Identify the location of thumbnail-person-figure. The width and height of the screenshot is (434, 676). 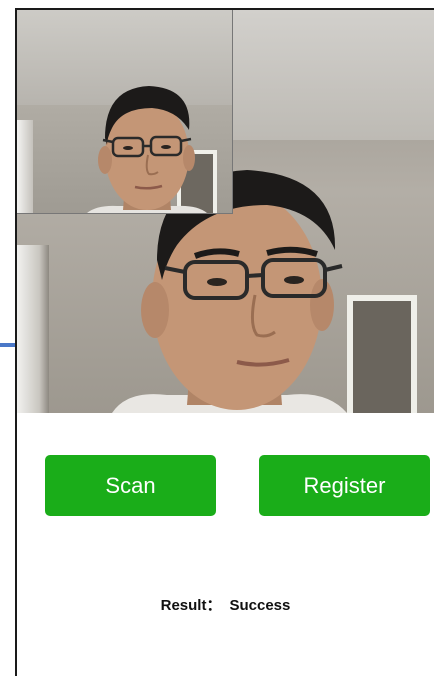
(147, 149).